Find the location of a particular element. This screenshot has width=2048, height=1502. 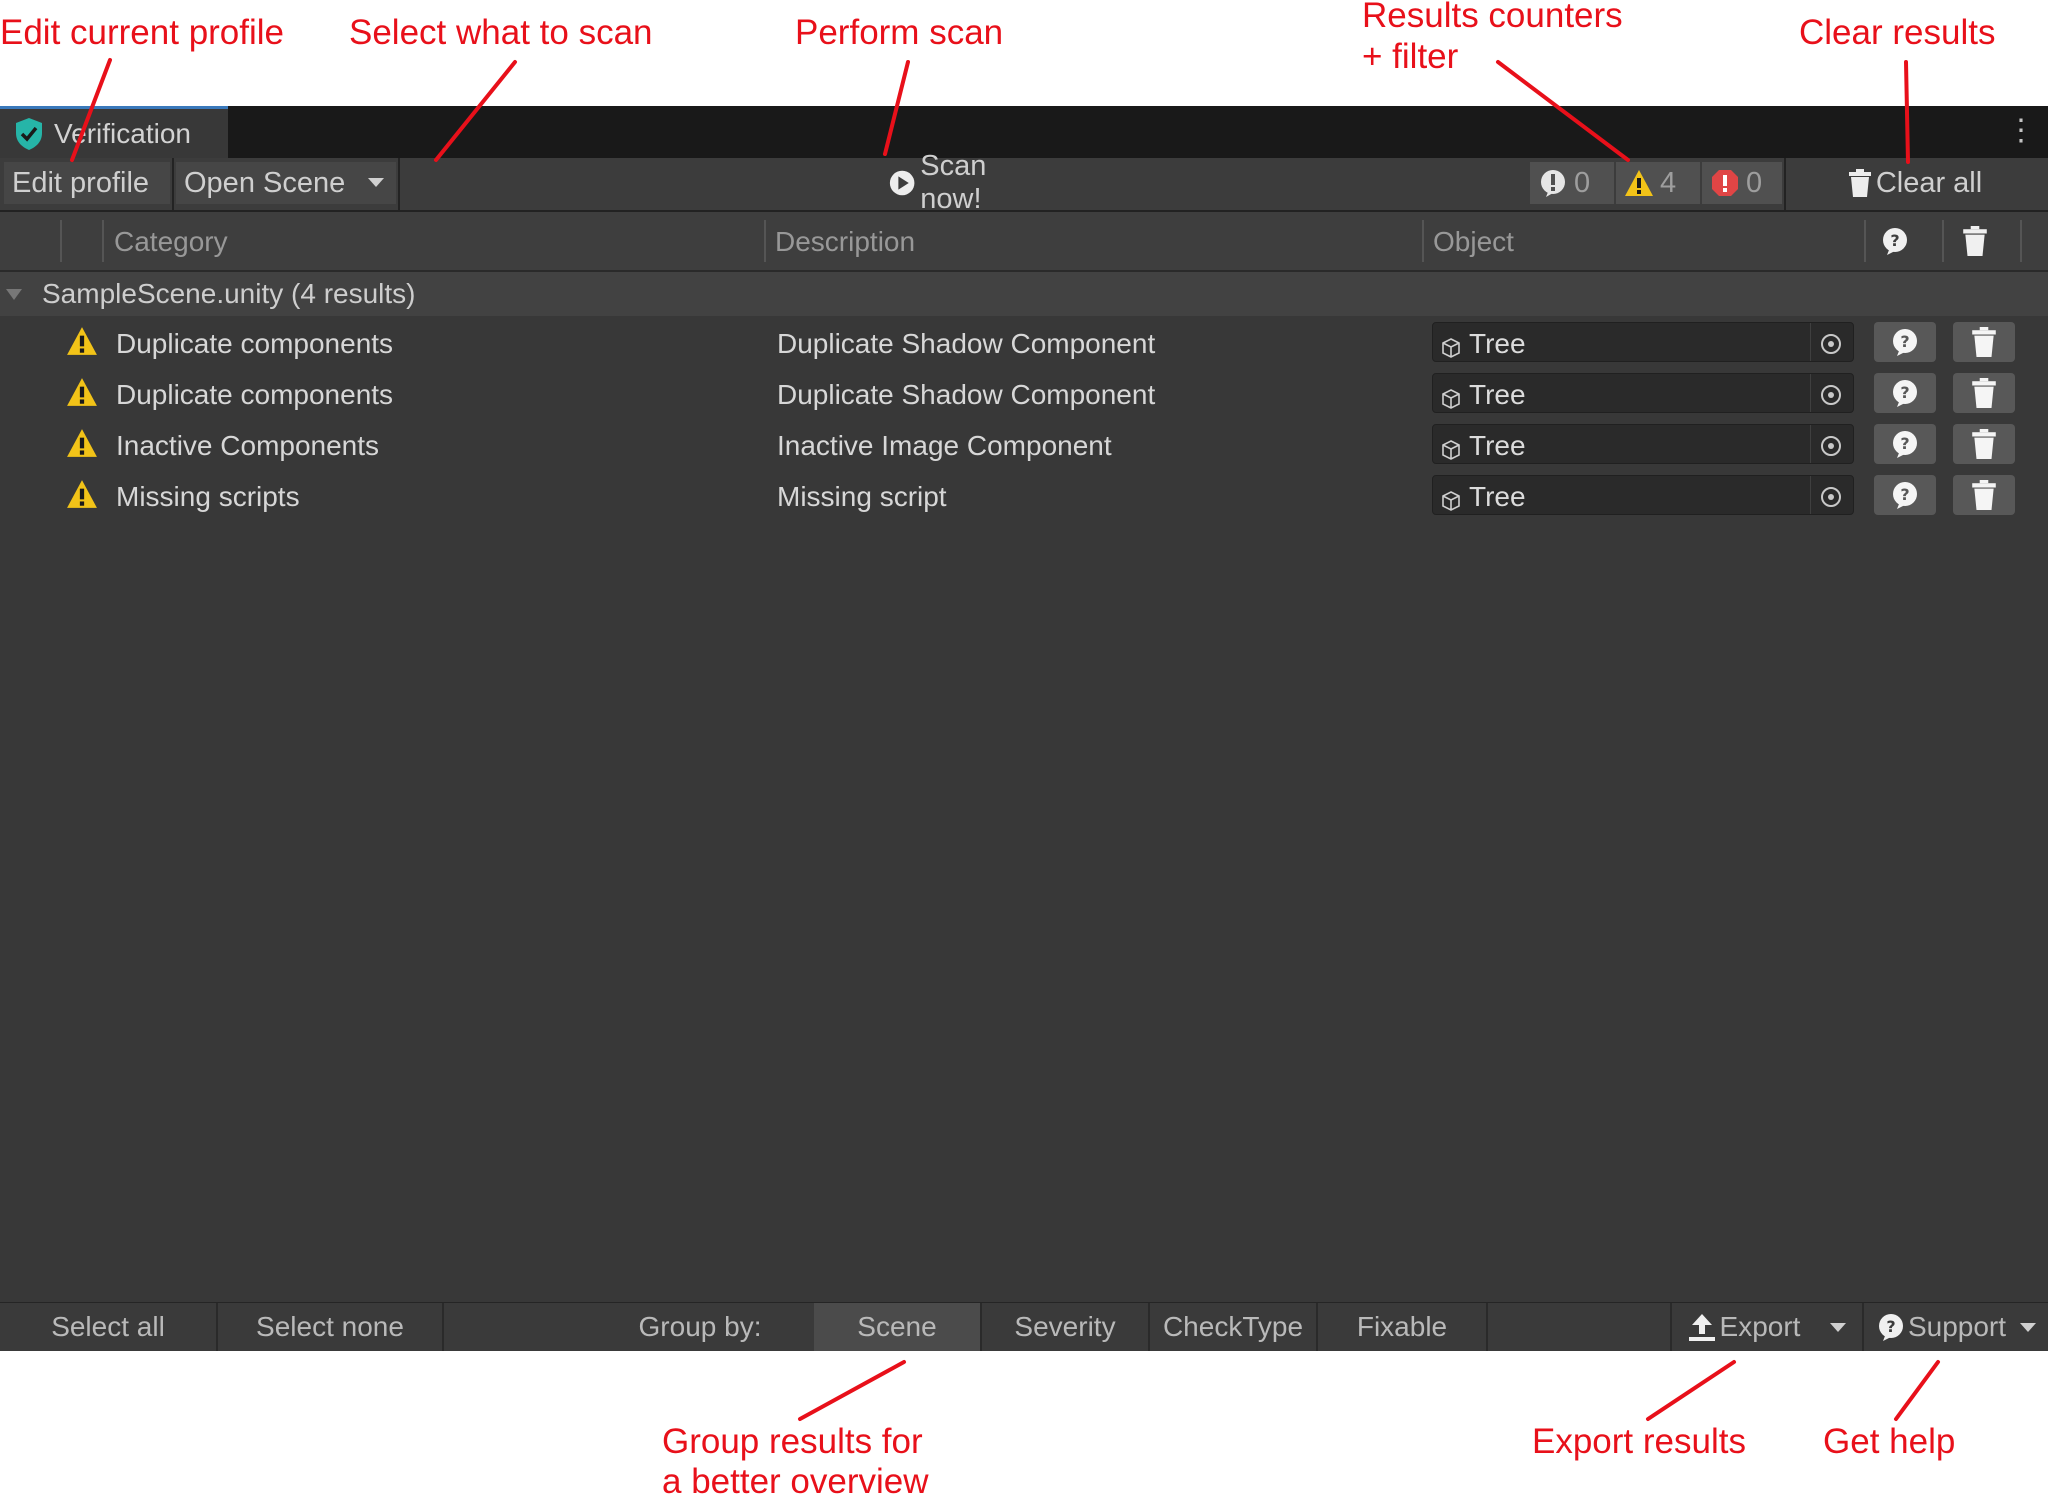

group-option-label: Fixable is located at coordinates (1402, 1326).